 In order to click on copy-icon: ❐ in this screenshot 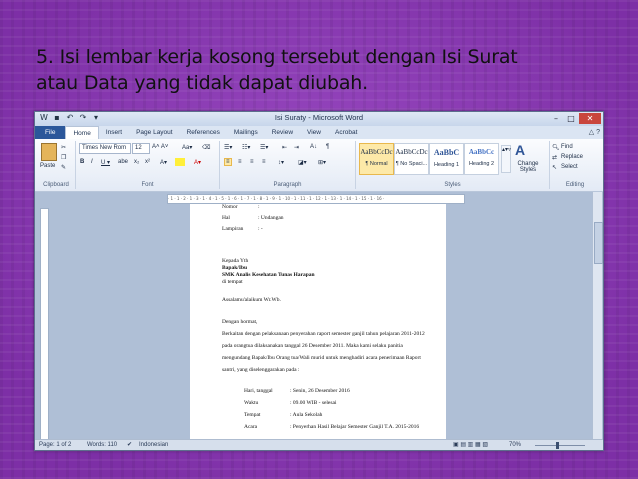, I will do `click(63, 157)`.